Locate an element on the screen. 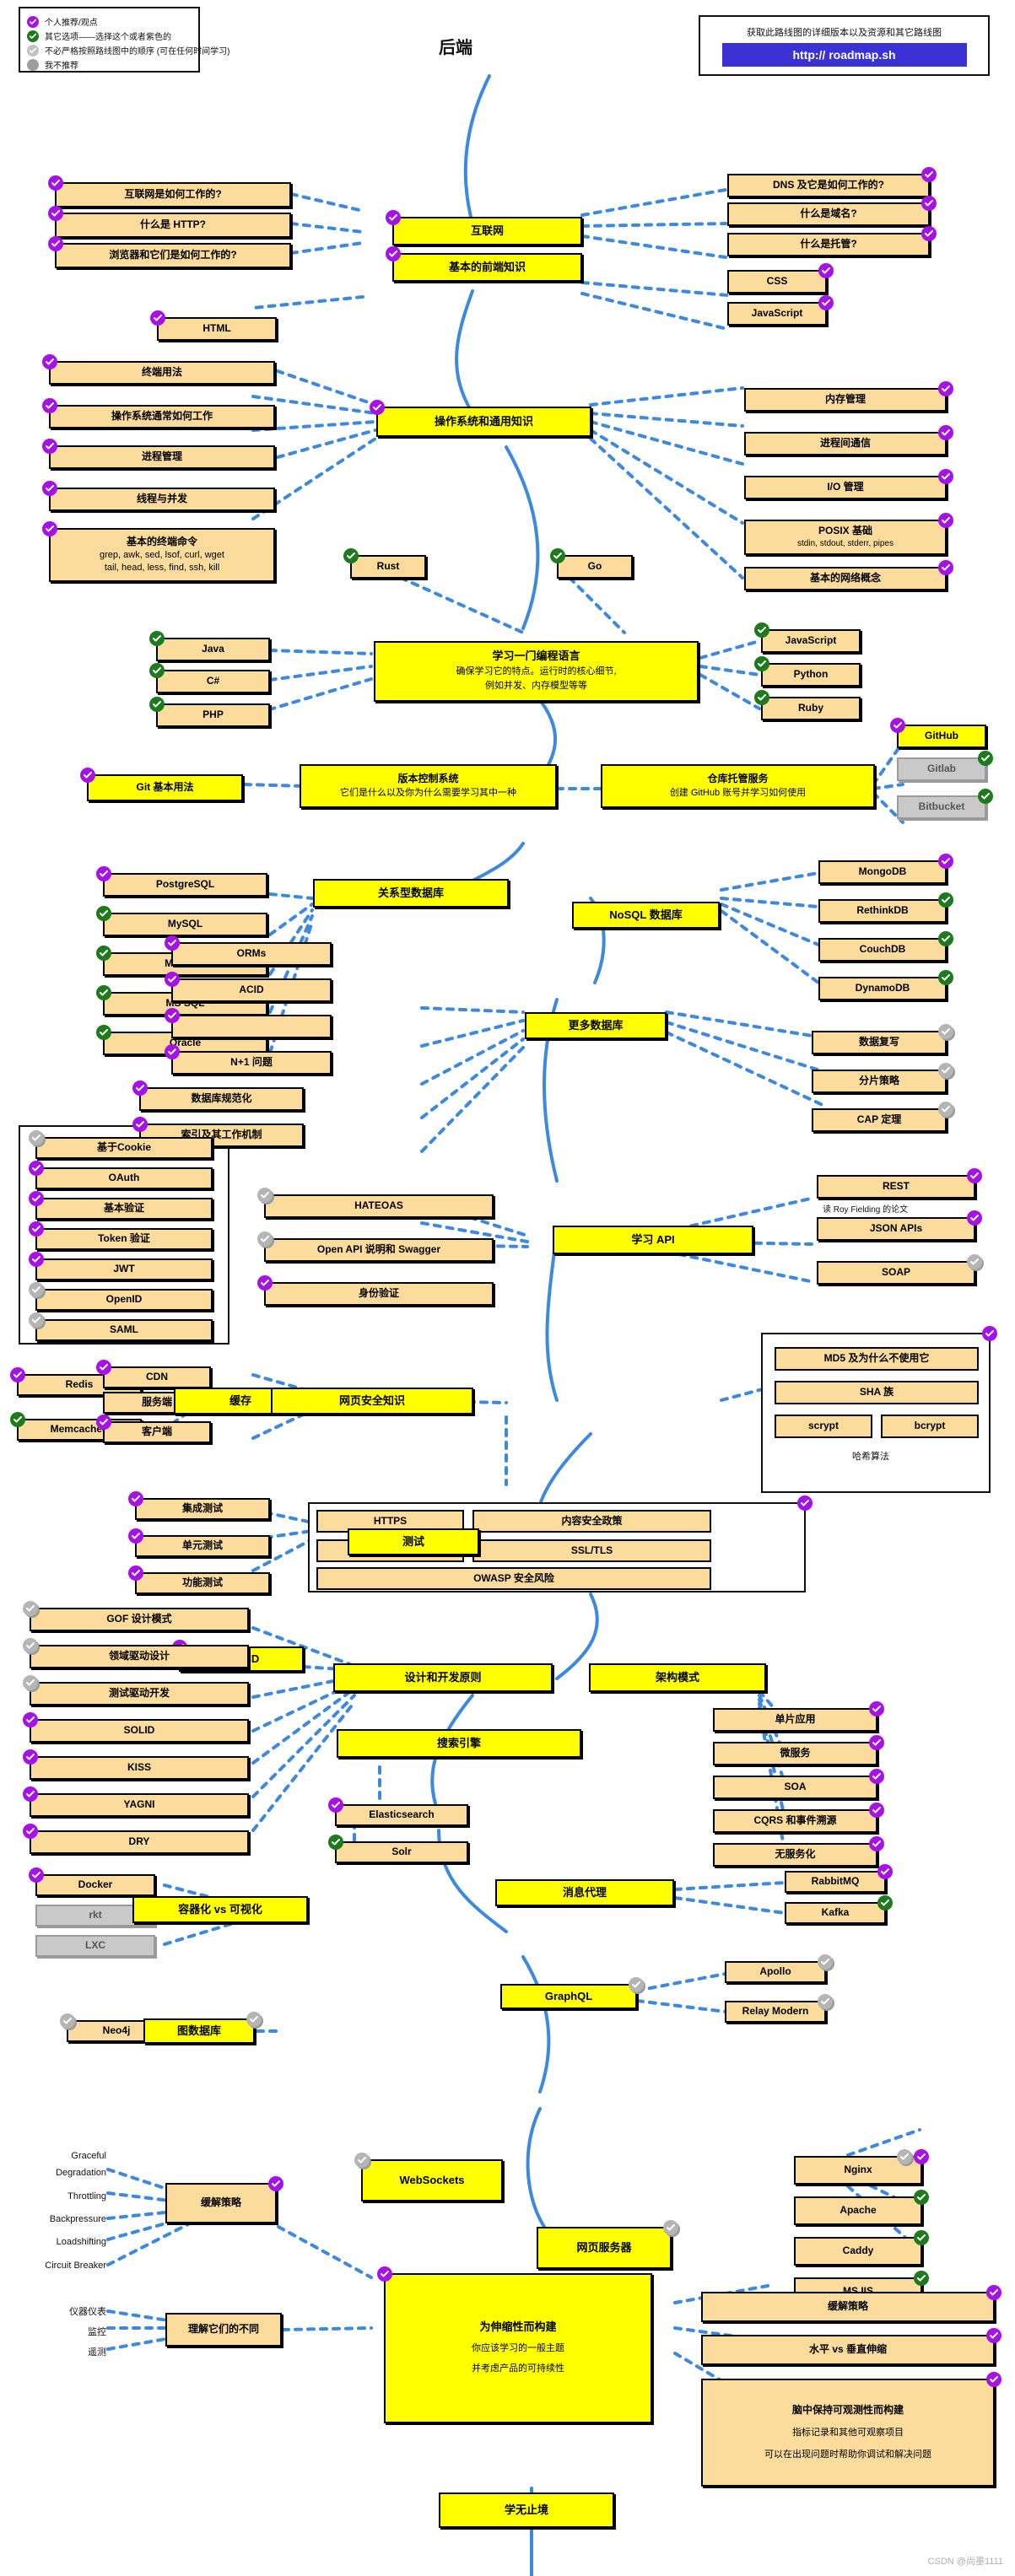 This screenshot has height=2576, width=1015. node-scrypt: scrypt is located at coordinates (824, 1426).